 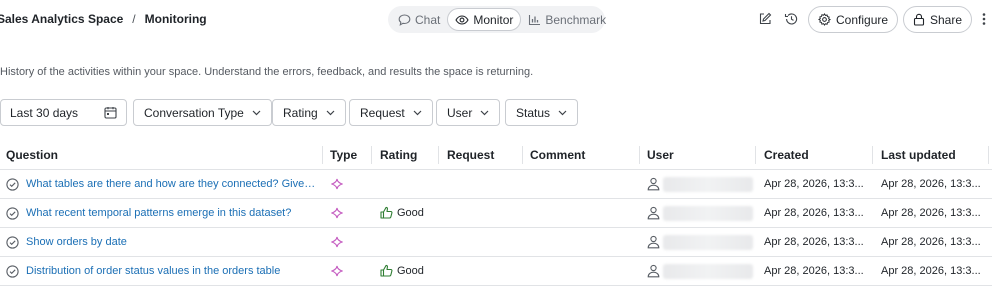 I want to click on rating-filter-label: Rating, so click(x=300, y=112).